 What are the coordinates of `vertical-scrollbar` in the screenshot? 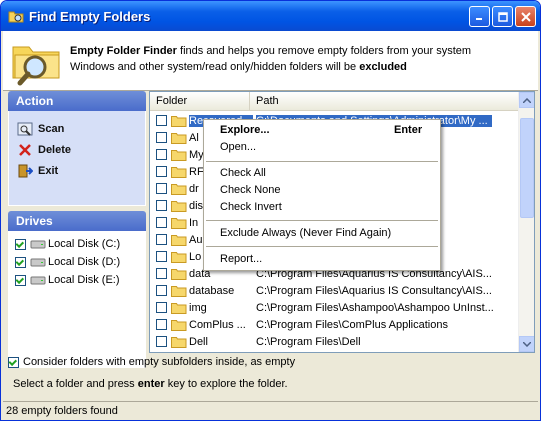 It's located at (526, 222).